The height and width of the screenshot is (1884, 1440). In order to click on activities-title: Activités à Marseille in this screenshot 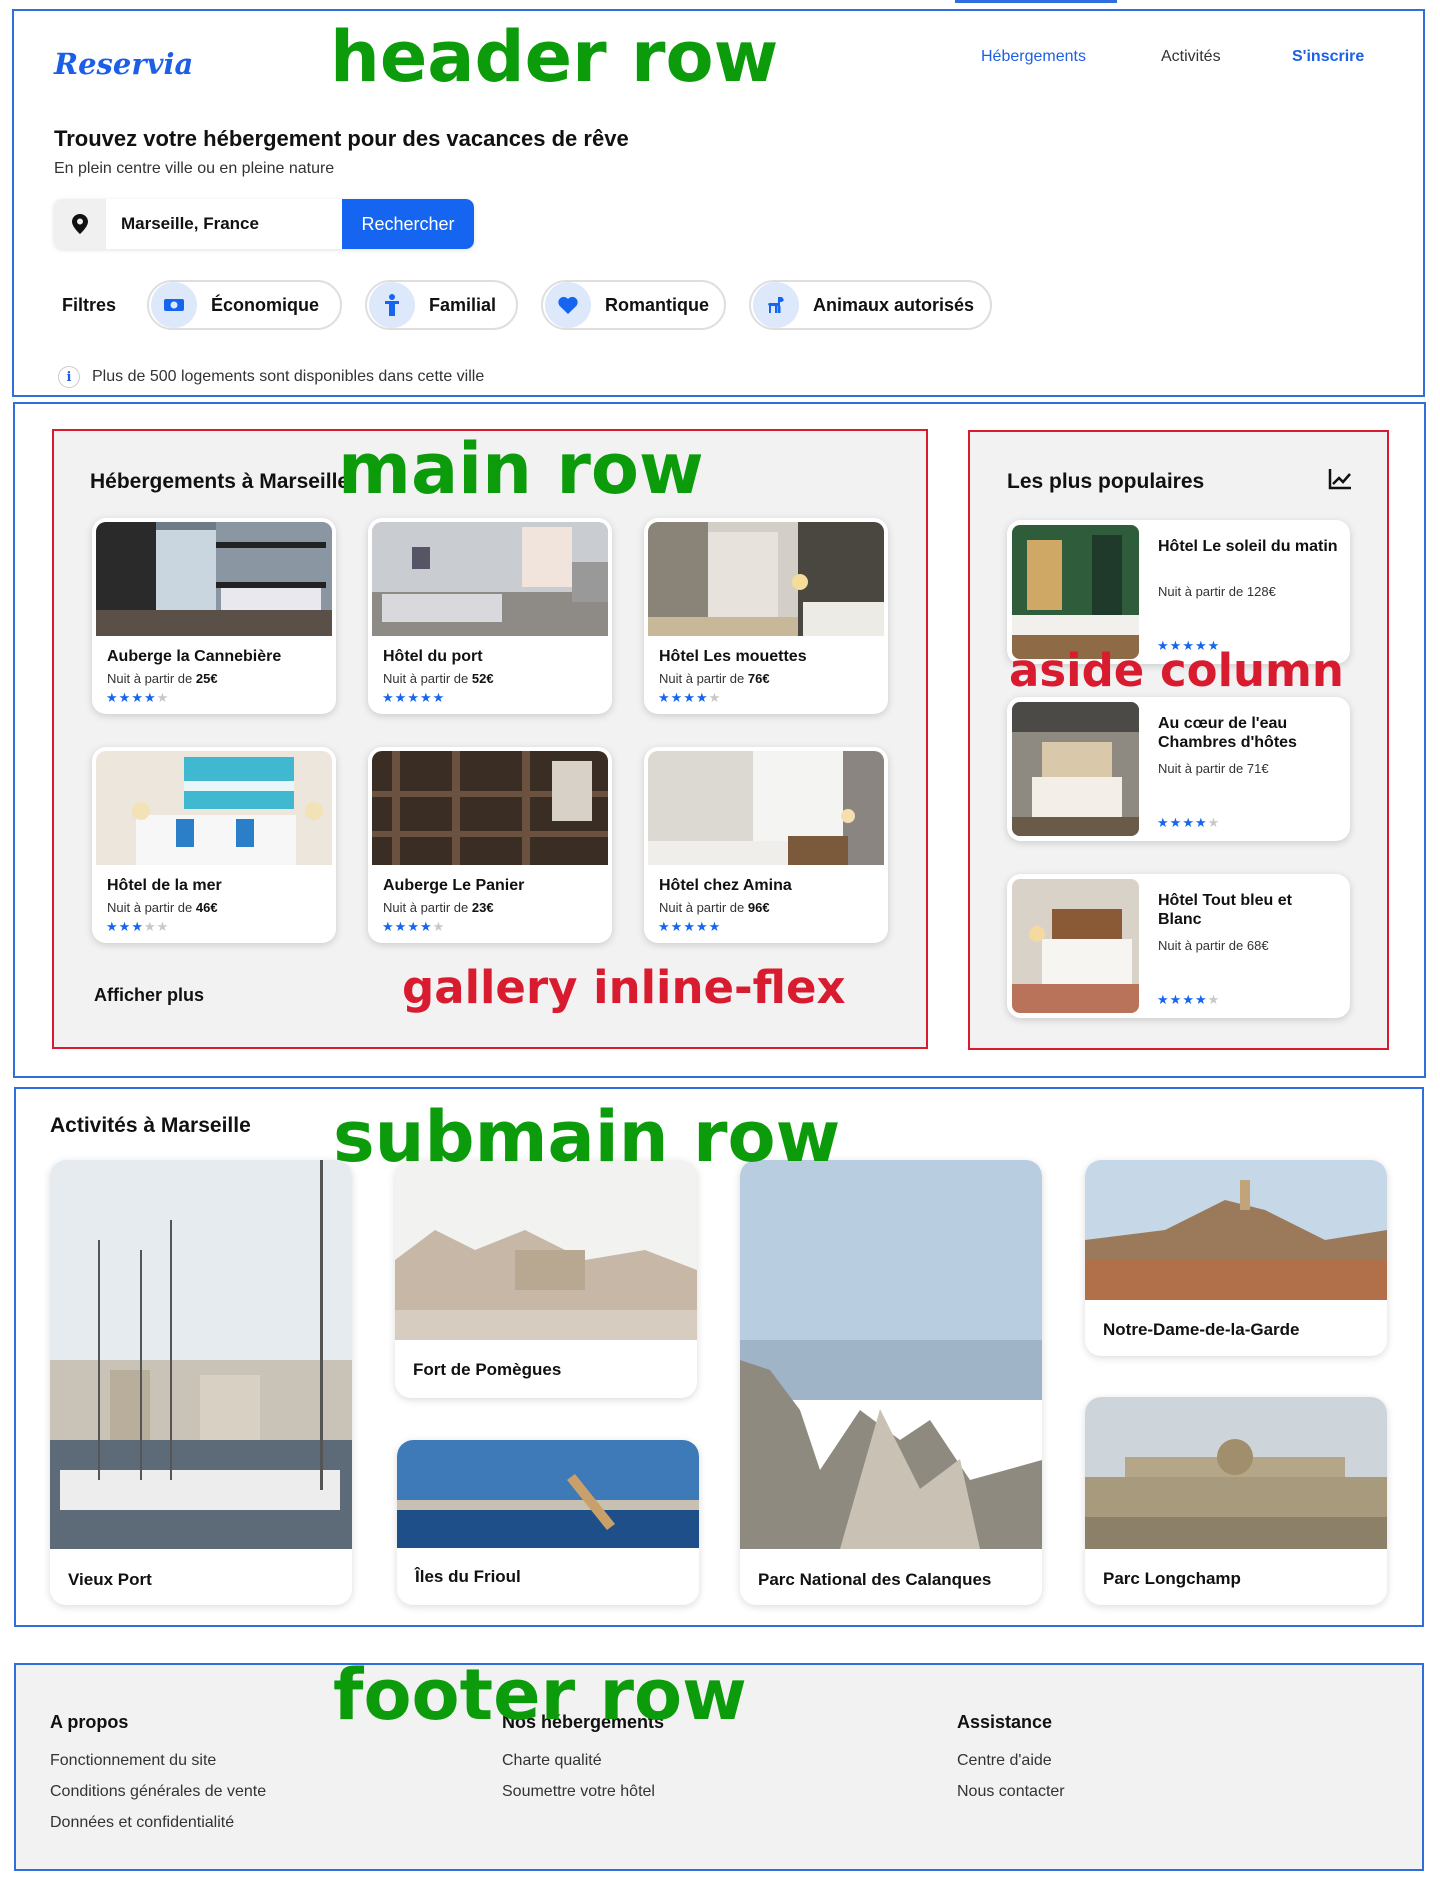, I will do `click(150, 1125)`.